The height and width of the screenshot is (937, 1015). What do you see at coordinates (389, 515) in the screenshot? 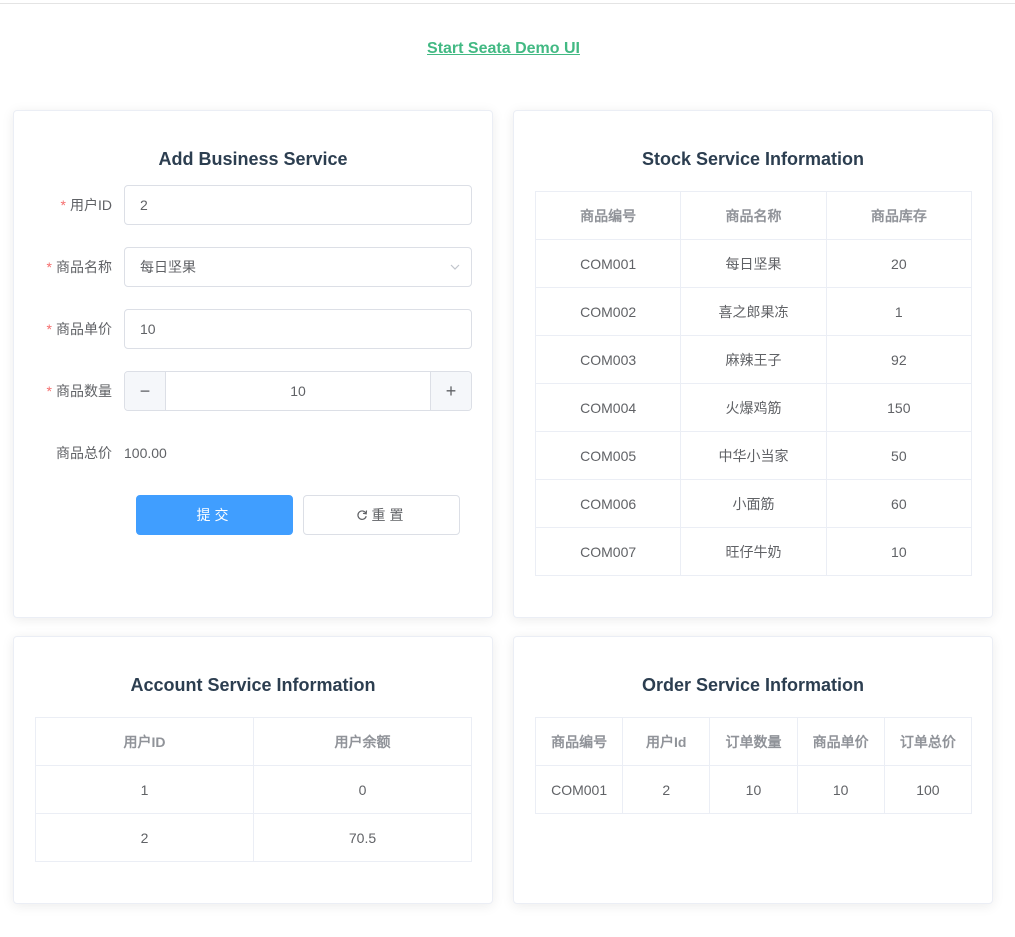
I see `reset-label: 重置` at bounding box center [389, 515].